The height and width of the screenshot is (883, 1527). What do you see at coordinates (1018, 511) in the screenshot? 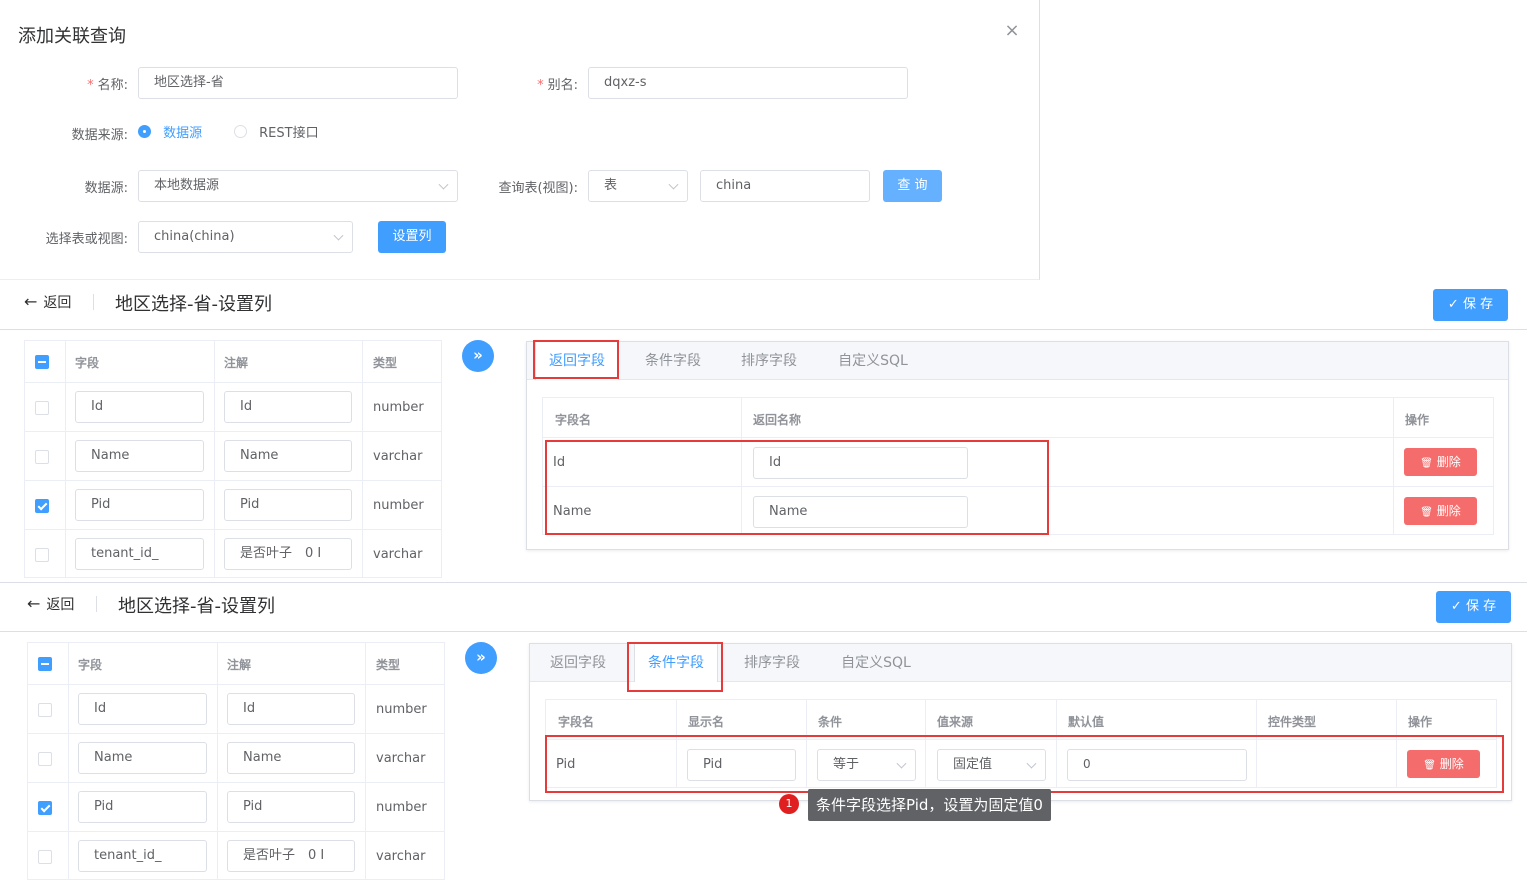
I see `table-row: Name Name 🗑 删除` at bounding box center [1018, 511].